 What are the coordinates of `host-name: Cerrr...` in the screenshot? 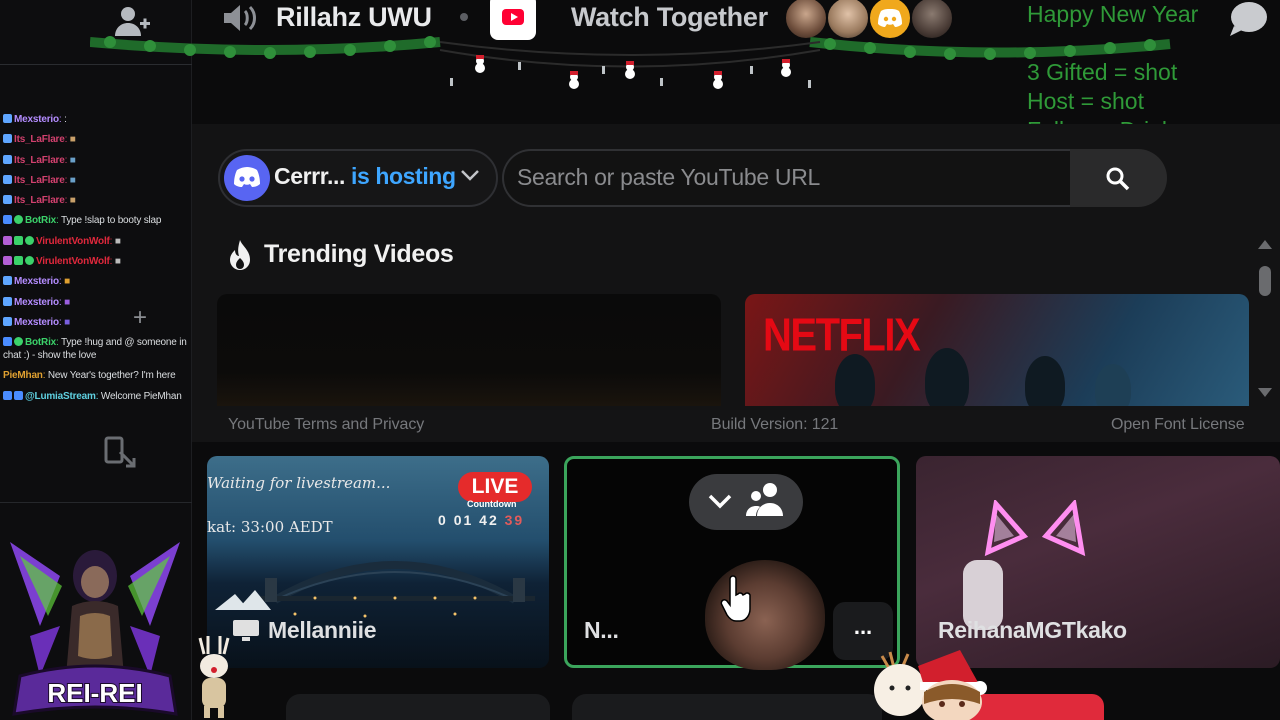 It's located at (309, 176).